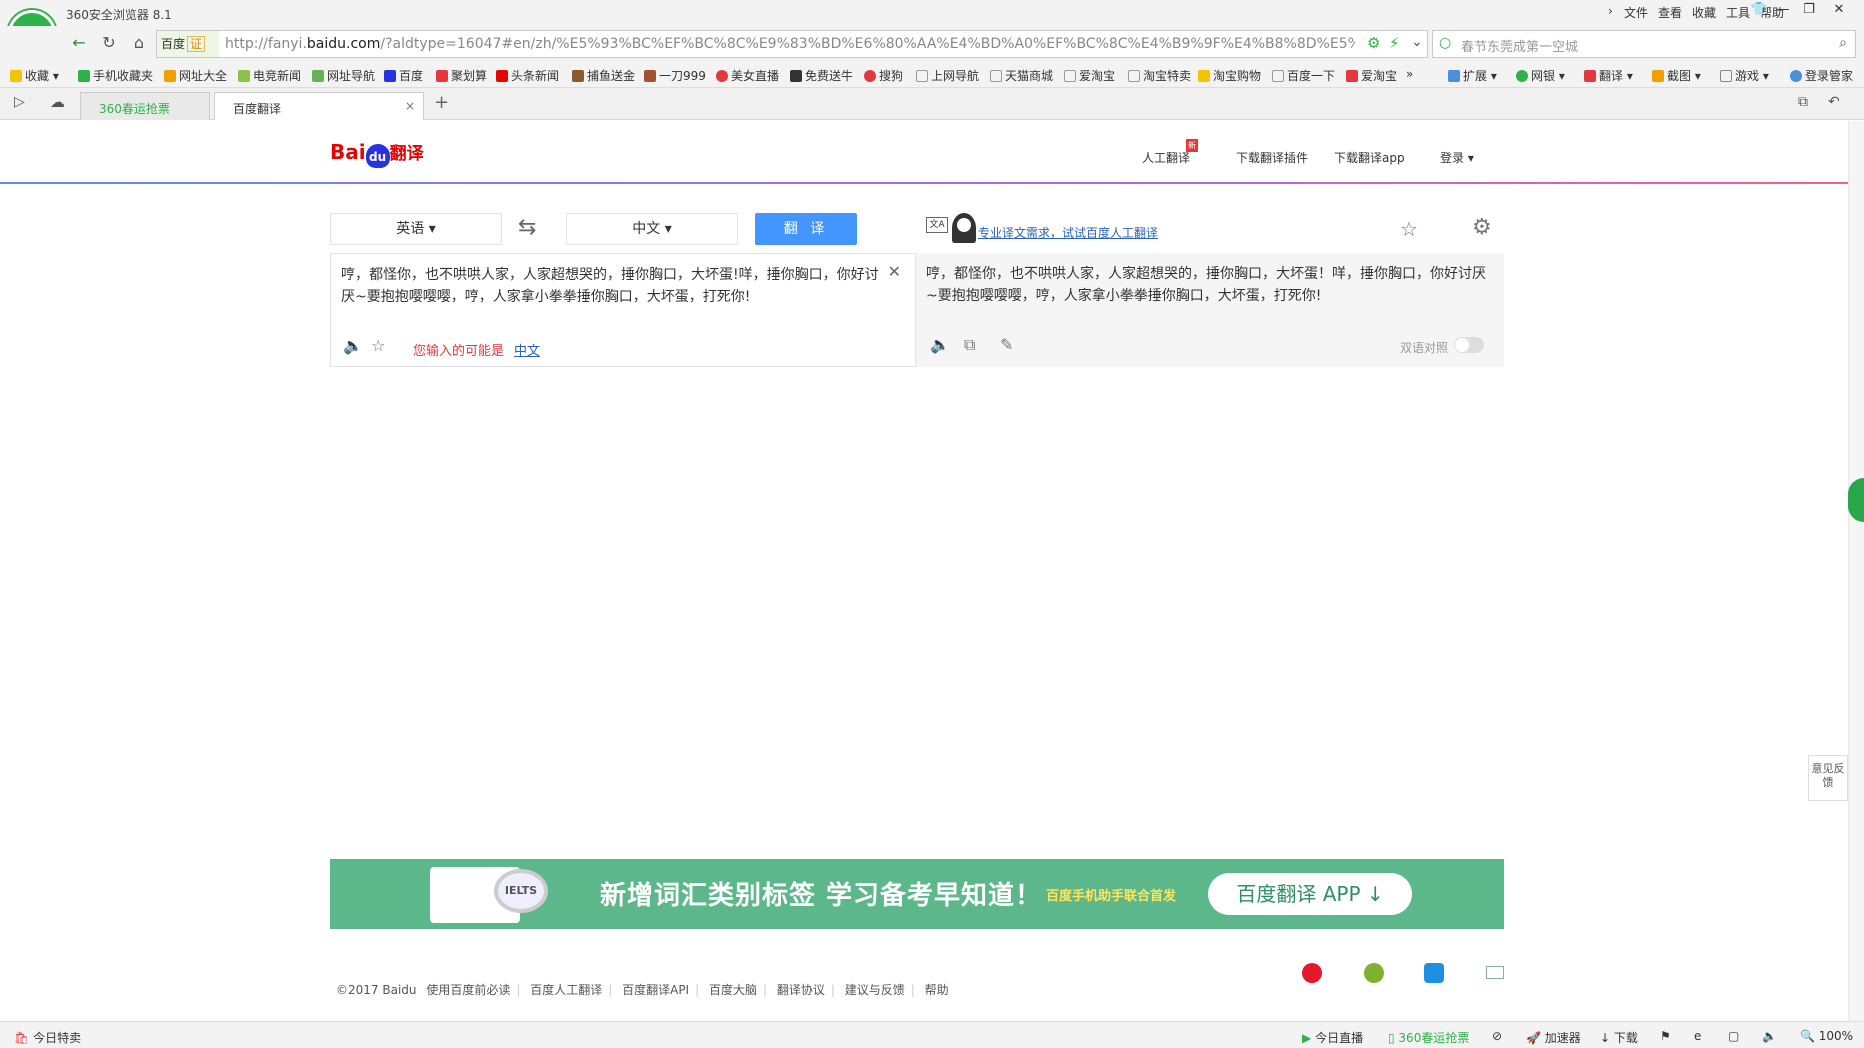 The width and height of the screenshot is (1864, 1048). What do you see at coordinates (1006, 344) in the screenshot?
I see `edit-pencil-icon: ✎` at bounding box center [1006, 344].